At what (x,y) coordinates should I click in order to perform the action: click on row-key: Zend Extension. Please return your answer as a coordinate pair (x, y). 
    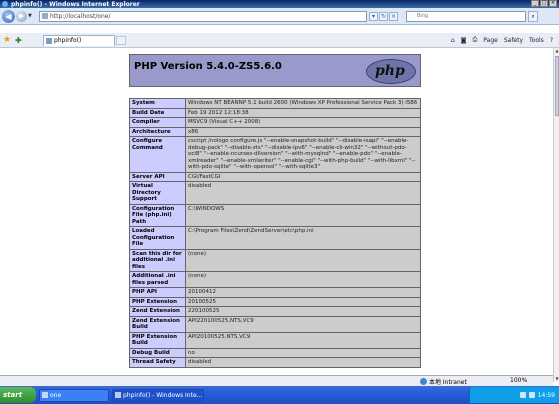
    Looking at the image, I should click on (157, 311).